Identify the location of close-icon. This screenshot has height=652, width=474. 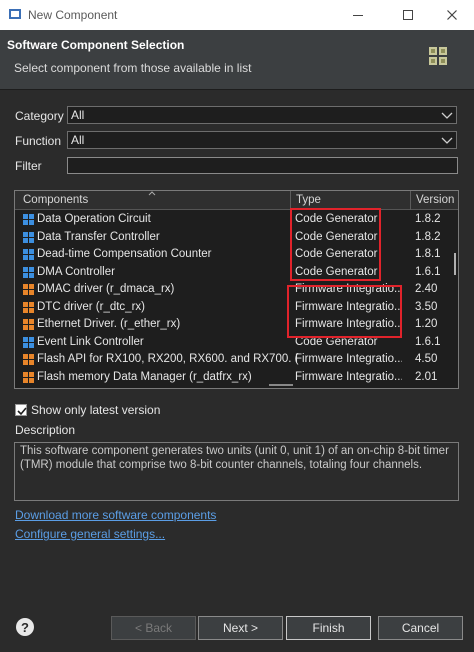
(452, 15).